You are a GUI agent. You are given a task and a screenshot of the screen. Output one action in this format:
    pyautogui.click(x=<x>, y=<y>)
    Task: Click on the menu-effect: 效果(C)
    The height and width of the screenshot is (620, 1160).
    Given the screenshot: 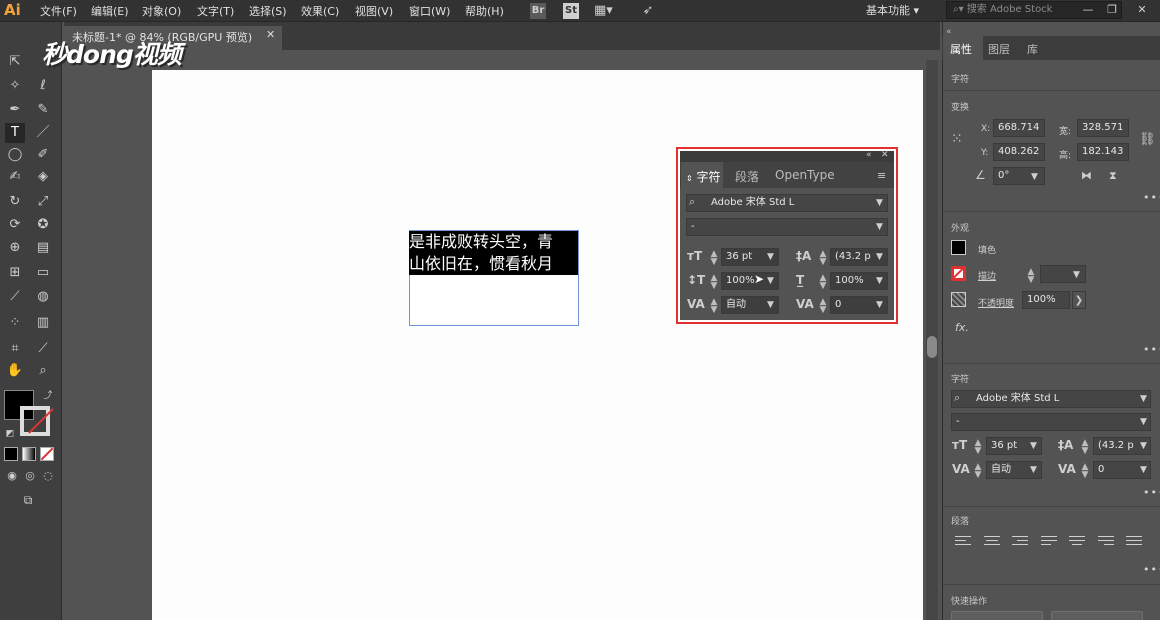 What is the action you would take?
    pyautogui.click(x=320, y=11)
    